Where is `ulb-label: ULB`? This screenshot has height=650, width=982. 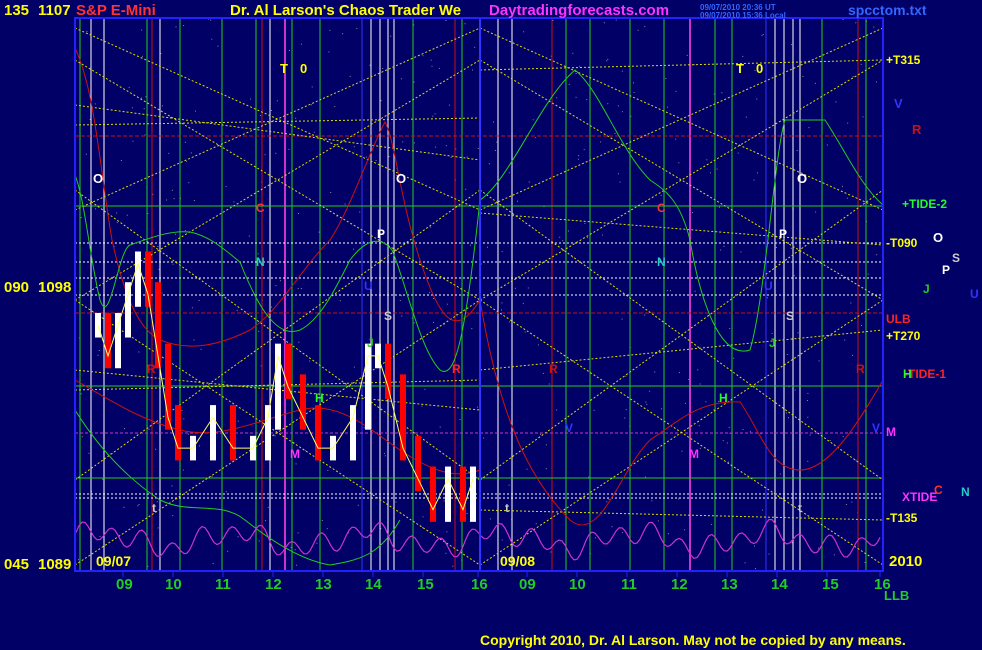
ulb-label: ULB is located at coordinates (898, 319).